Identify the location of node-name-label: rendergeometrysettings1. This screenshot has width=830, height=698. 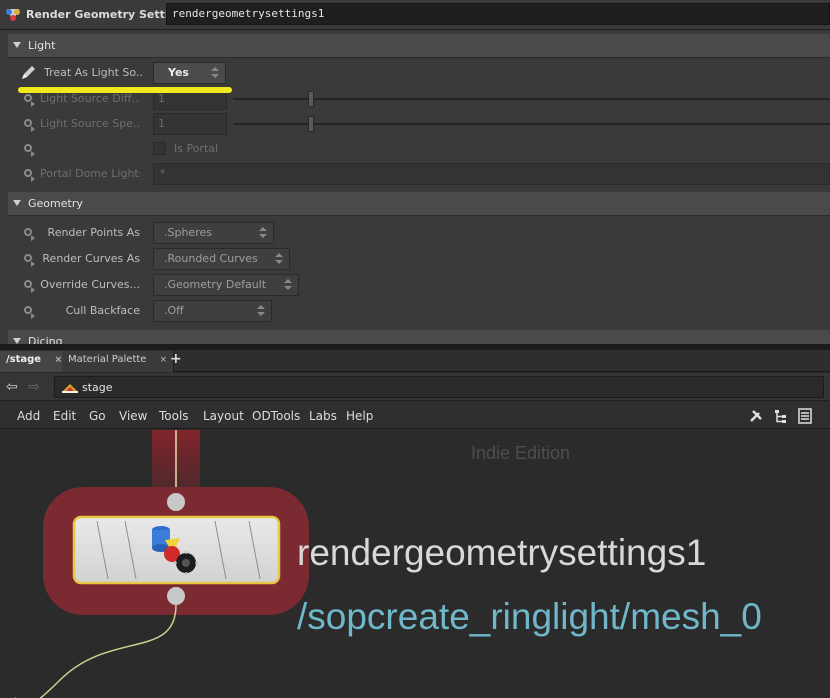
(502, 552).